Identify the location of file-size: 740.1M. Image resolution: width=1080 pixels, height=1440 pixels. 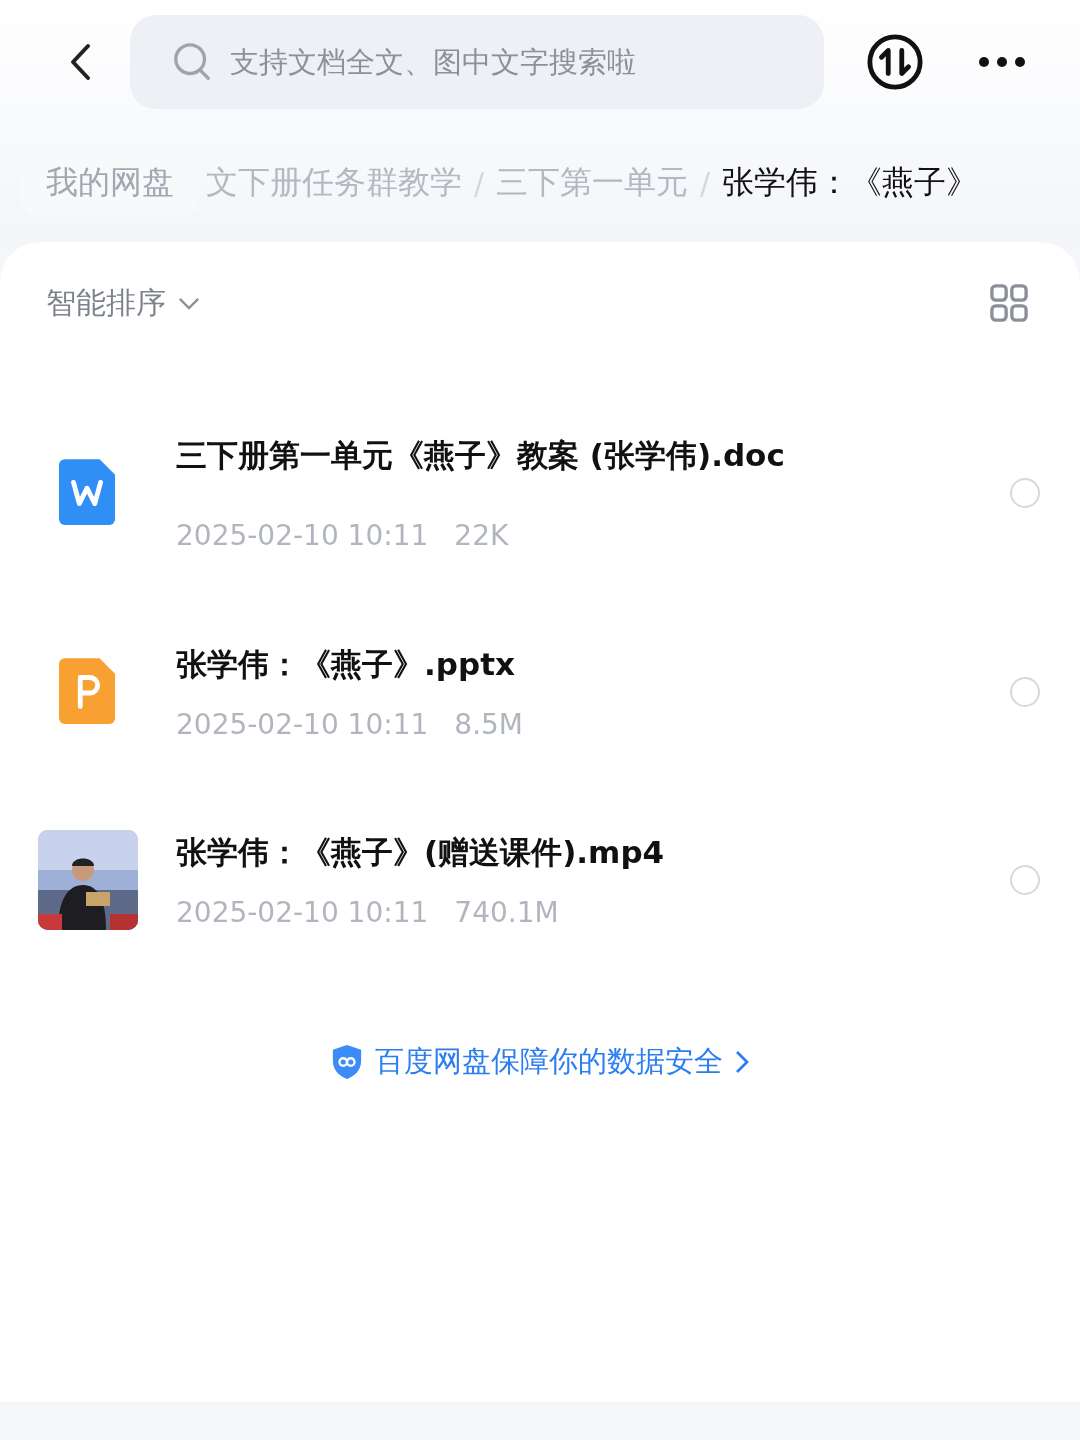
(506, 912).